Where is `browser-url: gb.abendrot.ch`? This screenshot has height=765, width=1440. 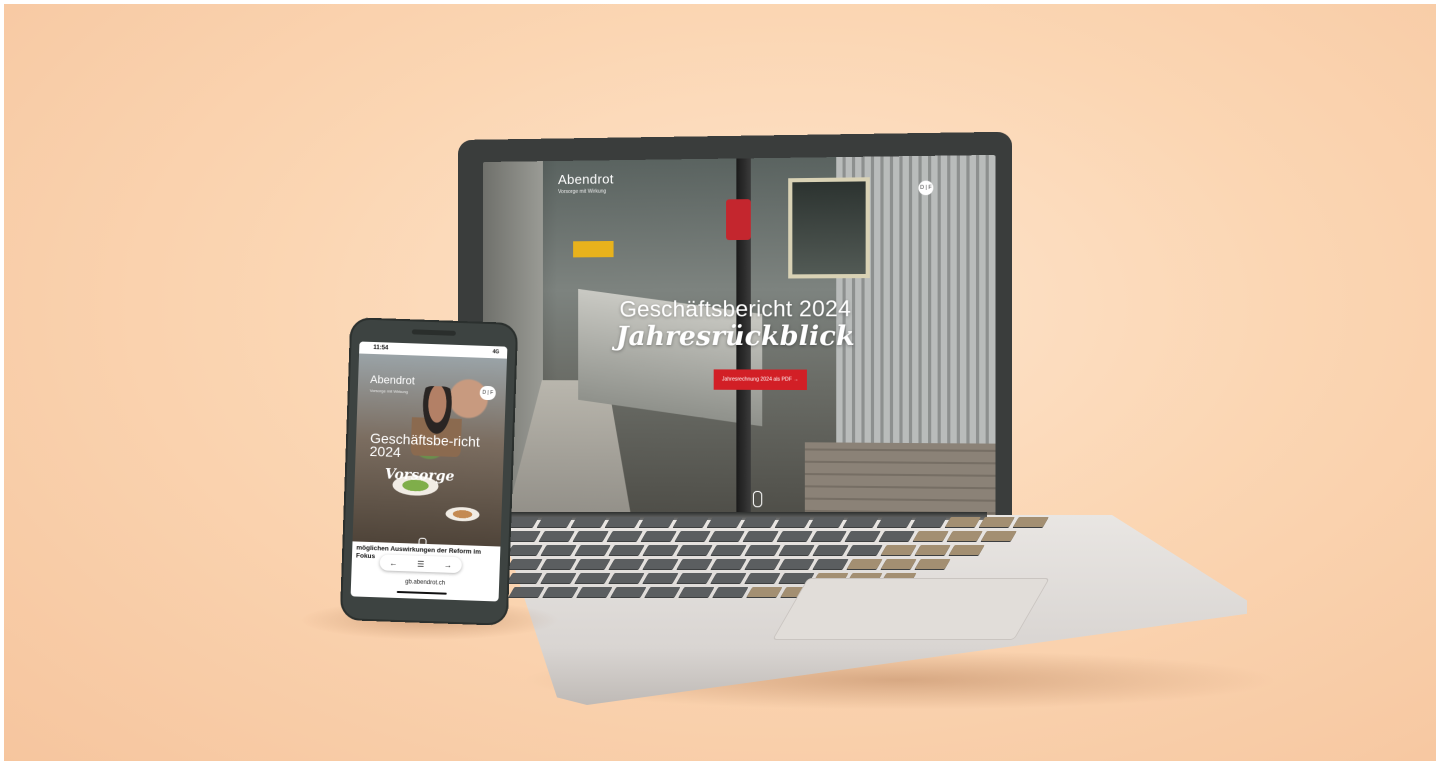 browser-url: gb.abendrot.ch is located at coordinates (425, 582).